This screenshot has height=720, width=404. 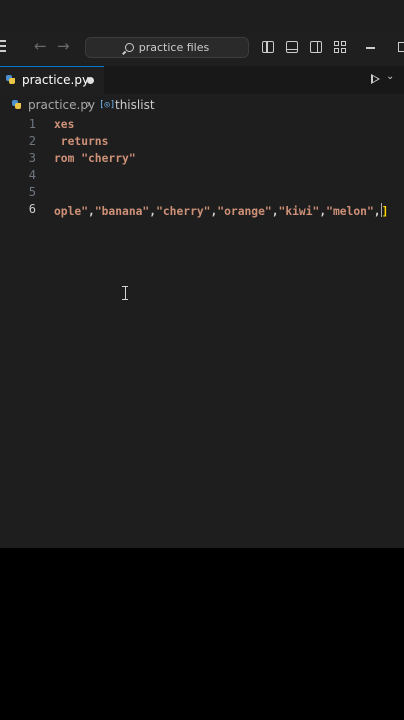 I want to click on breadcrumb: practice.py › [◎] thislist, so click(x=202, y=106).